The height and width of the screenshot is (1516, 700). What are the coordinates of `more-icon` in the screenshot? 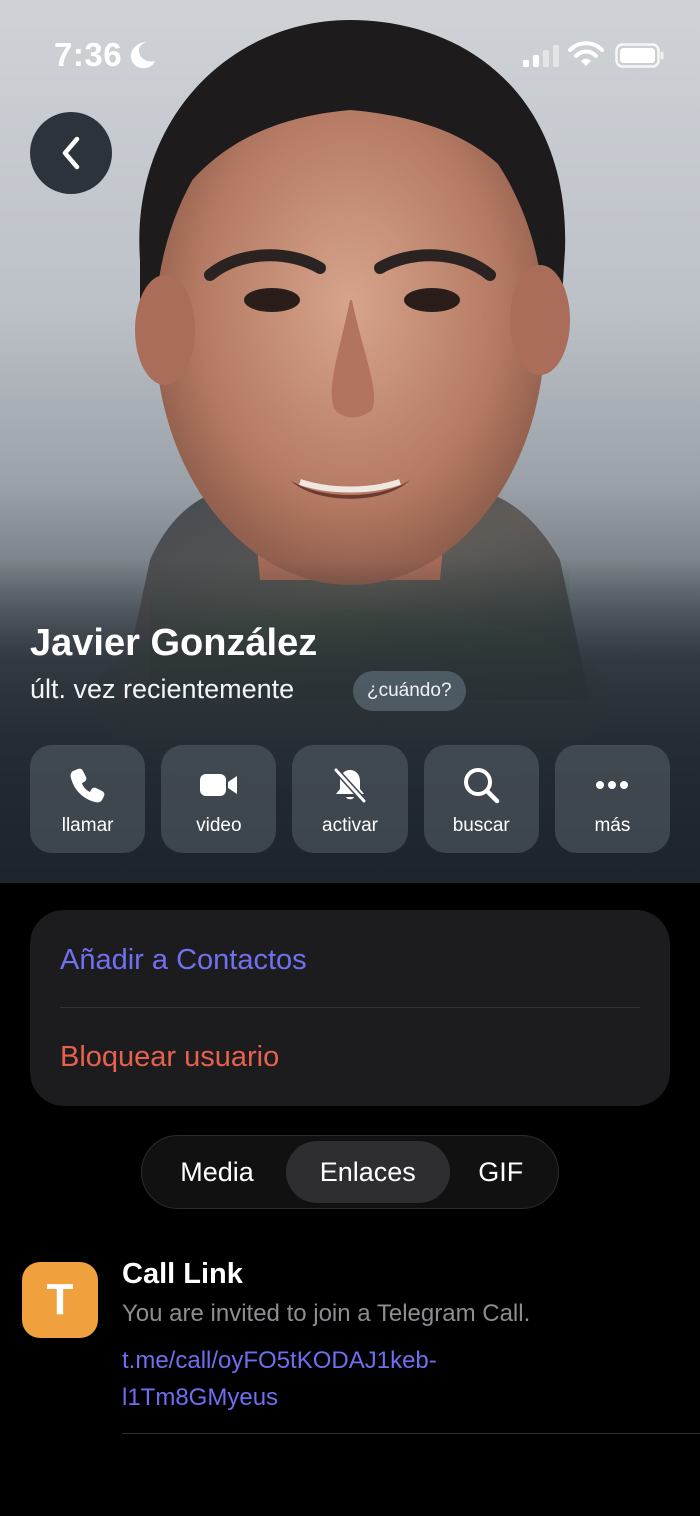 It's located at (612, 785).